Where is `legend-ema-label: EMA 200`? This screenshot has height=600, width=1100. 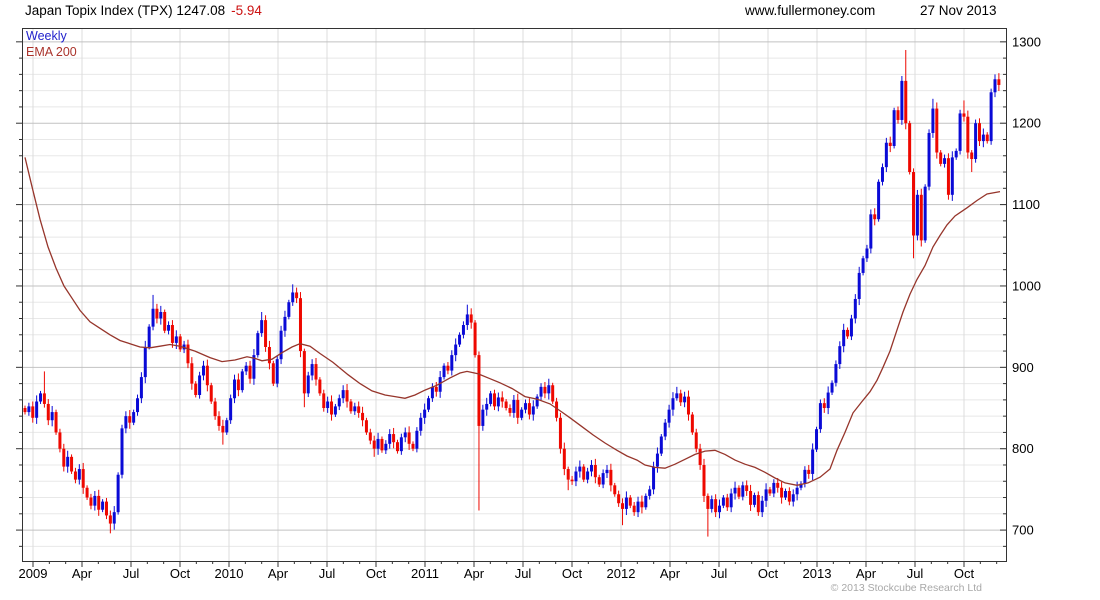 legend-ema-label: EMA 200 is located at coordinates (51, 52).